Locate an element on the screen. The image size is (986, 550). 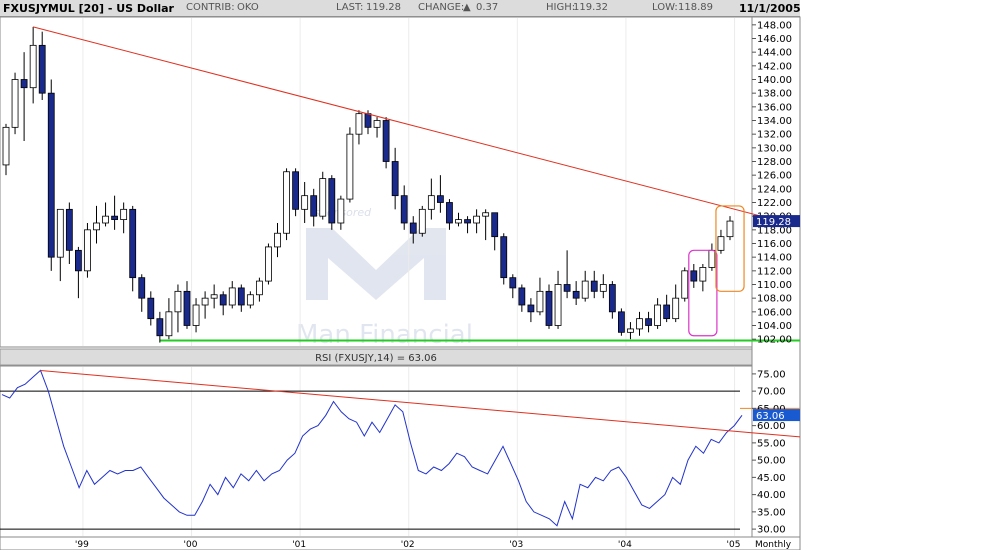
price-y-tick-label: 142.00 is located at coordinates (774, 66).